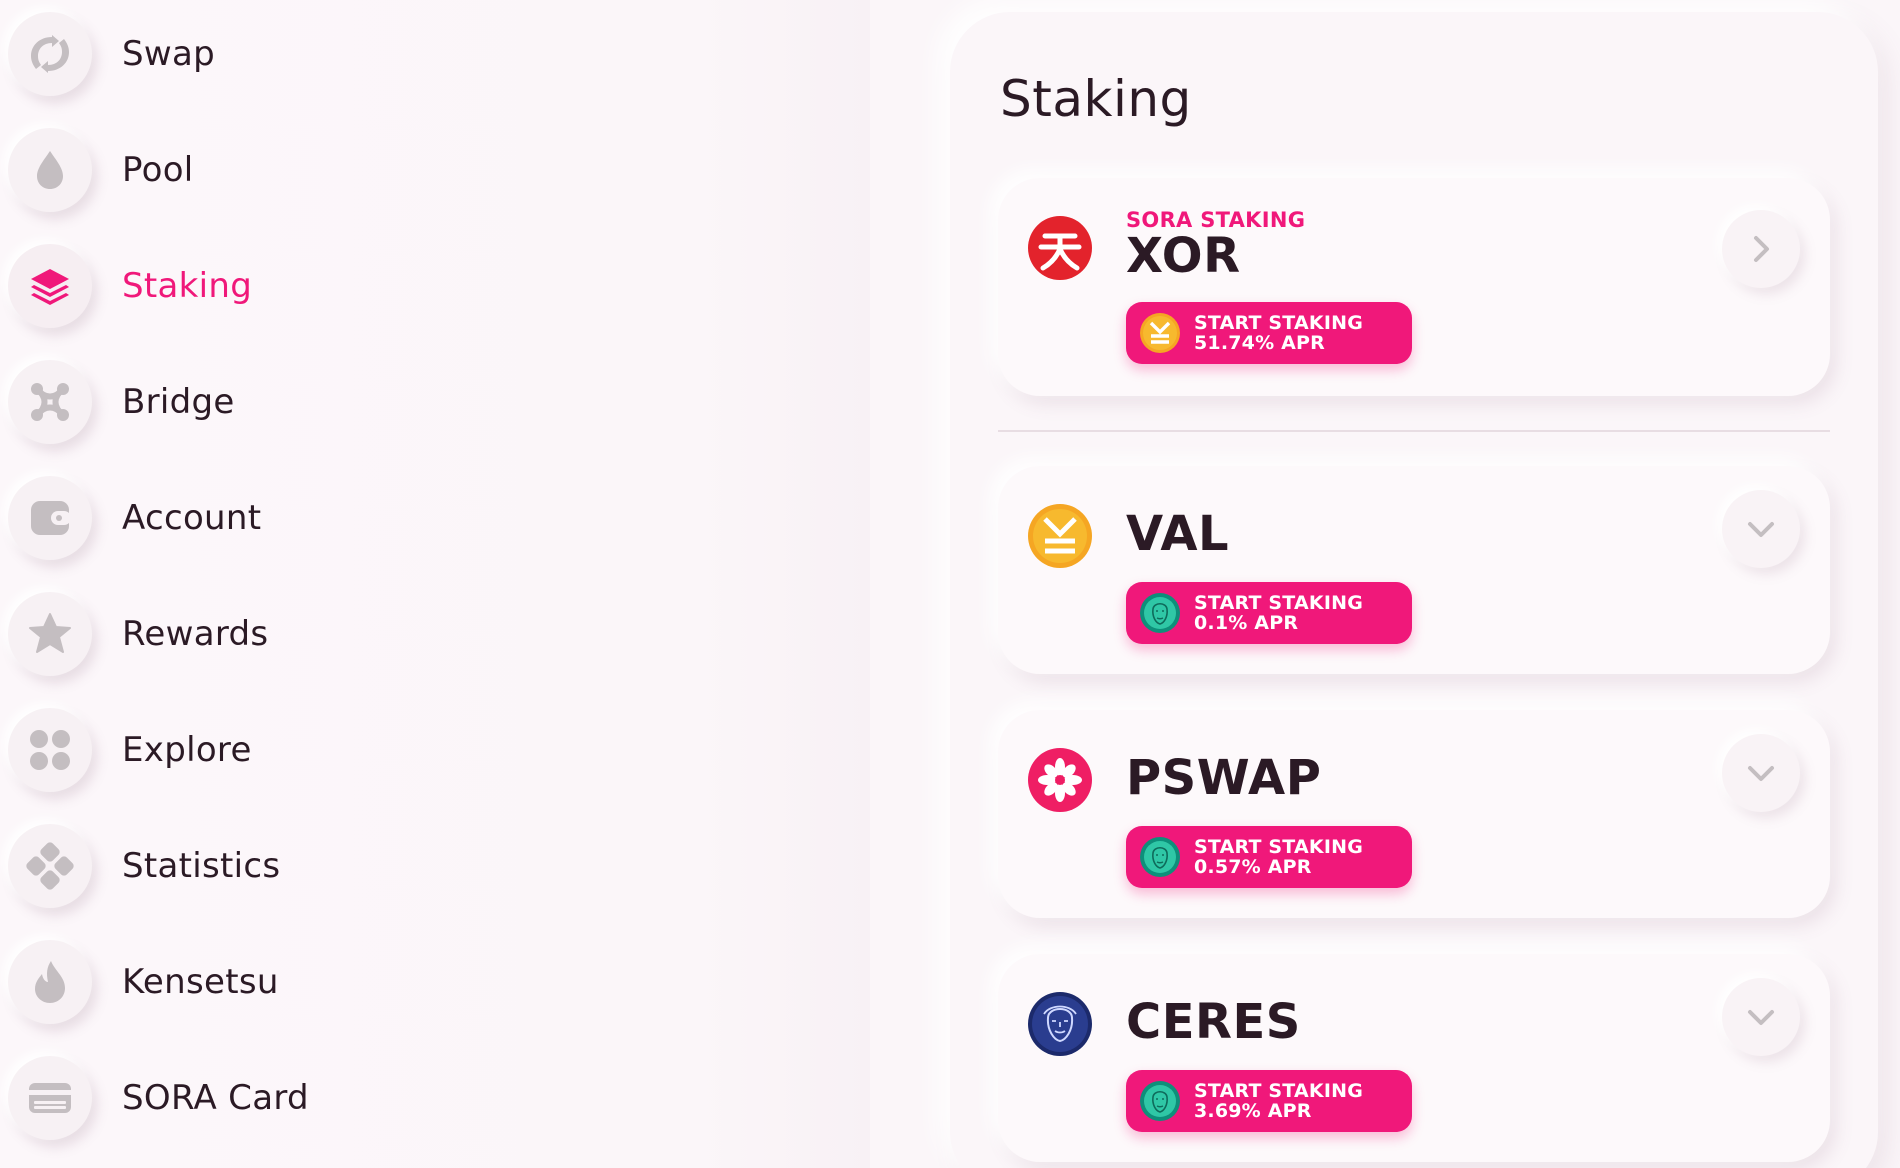 This screenshot has width=1900, height=1168. What do you see at coordinates (1414, 1058) in the screenshot?
I see `staking-card-ceres: CERES START STAKING 3.69% APR` at bounding box center [1414, 1058].